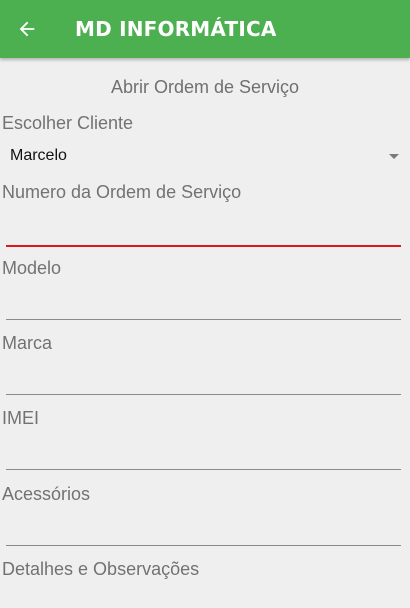 Image resolution: width=410 pixels, height=608 pixels. What do you see at coordinates (38, 155) in the screenshot?
I see `client-spinner-value: Marcelo` at bounding box center [38, 155].